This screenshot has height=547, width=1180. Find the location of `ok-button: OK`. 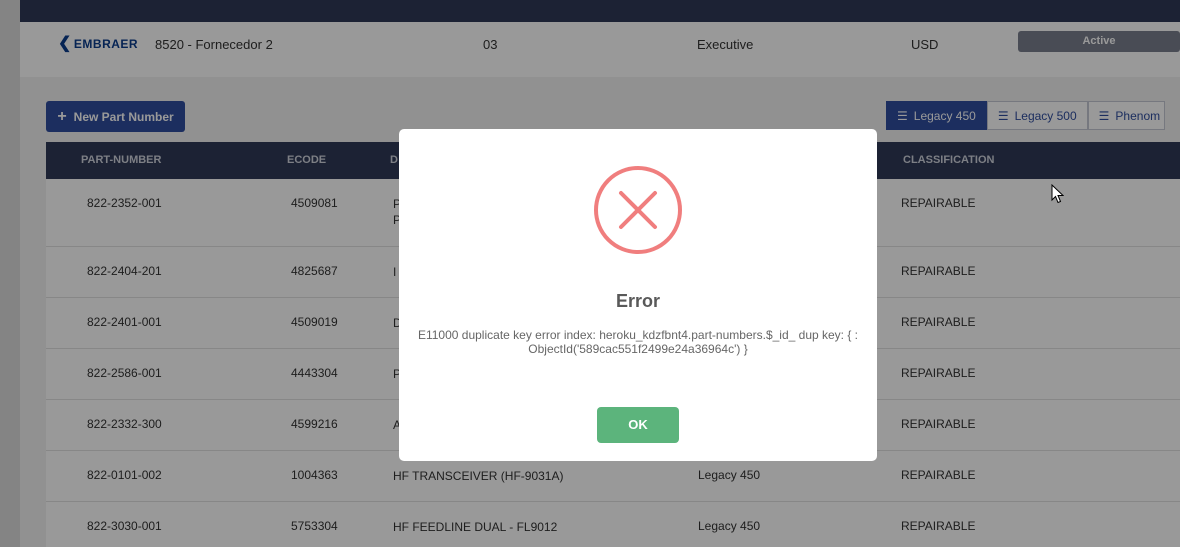

ok-button: OK is located at coordinates (638, 425).